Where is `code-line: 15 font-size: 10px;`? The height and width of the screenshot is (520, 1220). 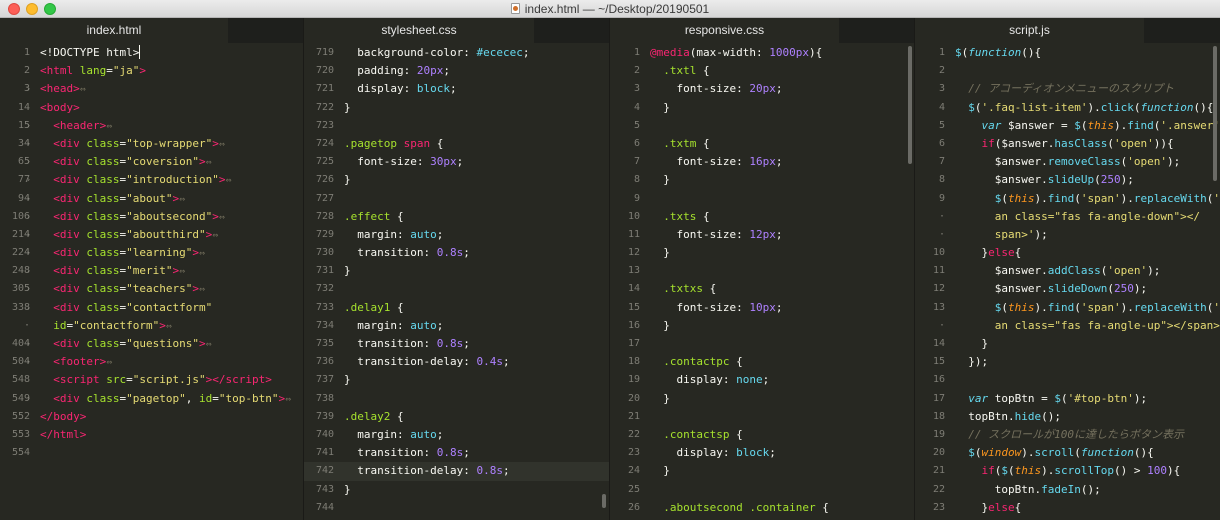 code-line: 15 font-size: 10px; is located at coordinates (762, 308).